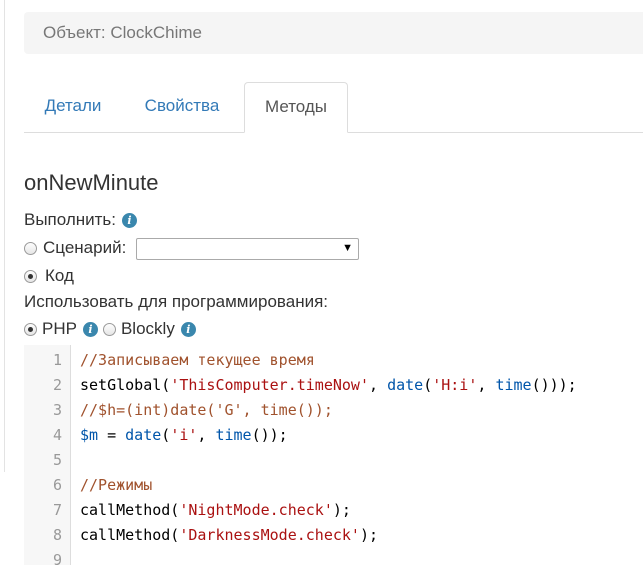 Image resolution: width=643 pixels, height=573 pixels. I want to click on code-token: 'i', so click(184, 435).